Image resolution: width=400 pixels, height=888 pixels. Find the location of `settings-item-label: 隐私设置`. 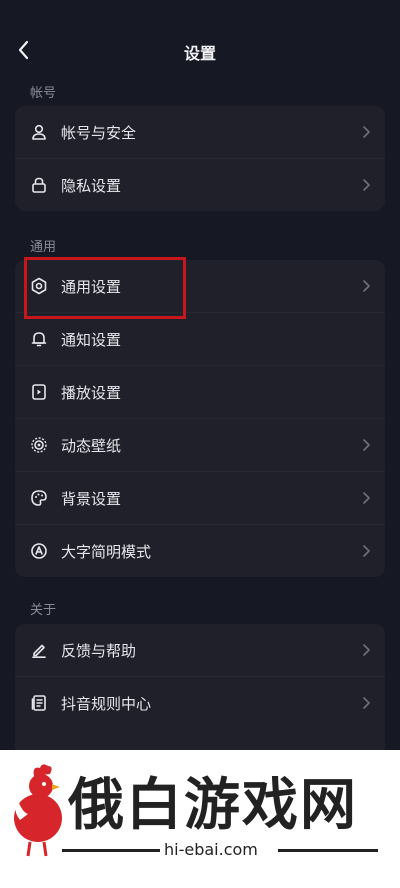

settings-item-label: 隐私设置 is located at coordinates (91, 185).